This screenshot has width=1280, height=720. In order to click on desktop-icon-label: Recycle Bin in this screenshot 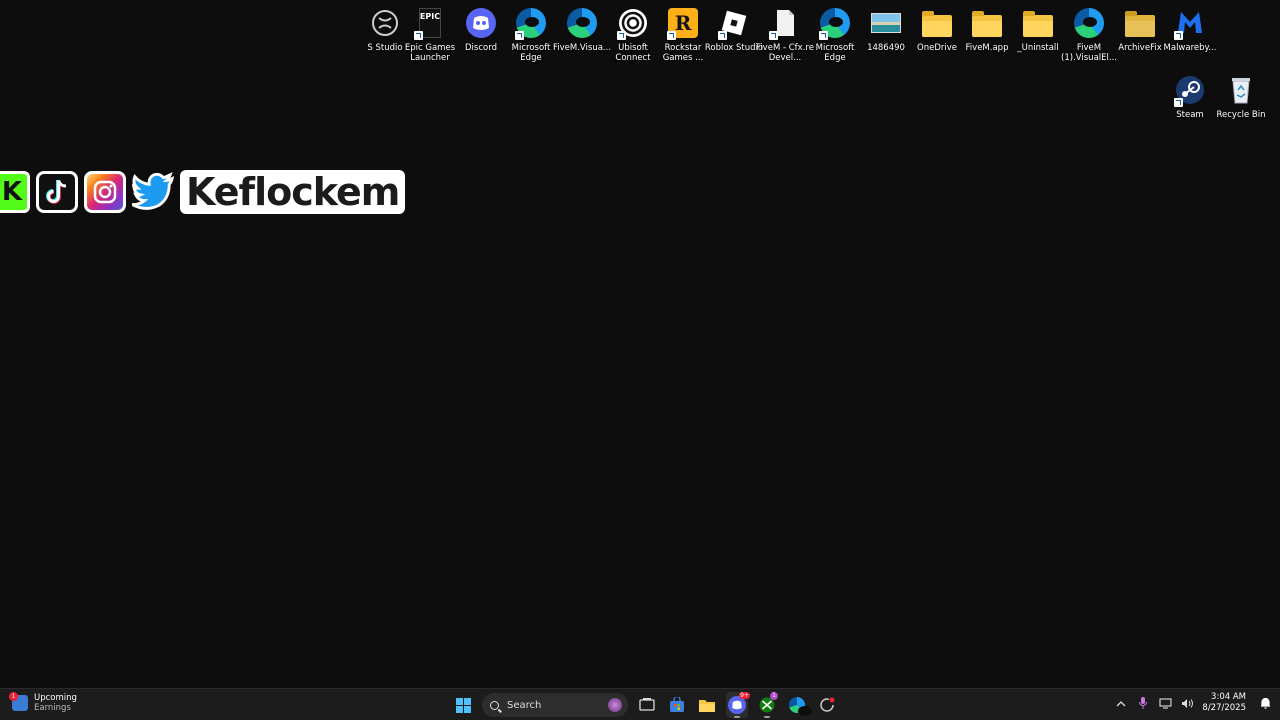, I will do `click(1241, 115)`.